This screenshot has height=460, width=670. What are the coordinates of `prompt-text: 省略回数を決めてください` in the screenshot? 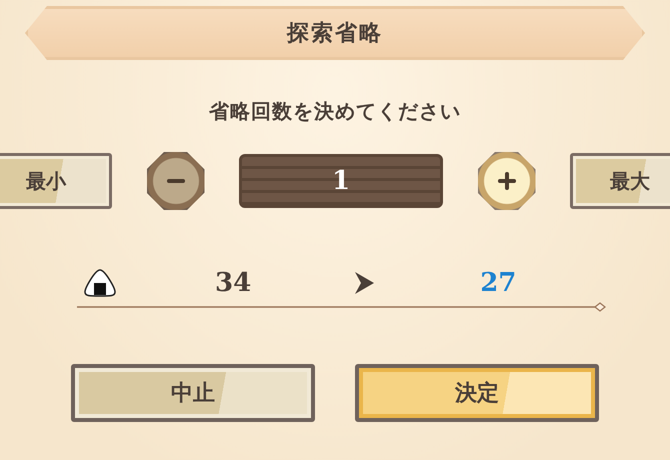 It's located at (335, 111).